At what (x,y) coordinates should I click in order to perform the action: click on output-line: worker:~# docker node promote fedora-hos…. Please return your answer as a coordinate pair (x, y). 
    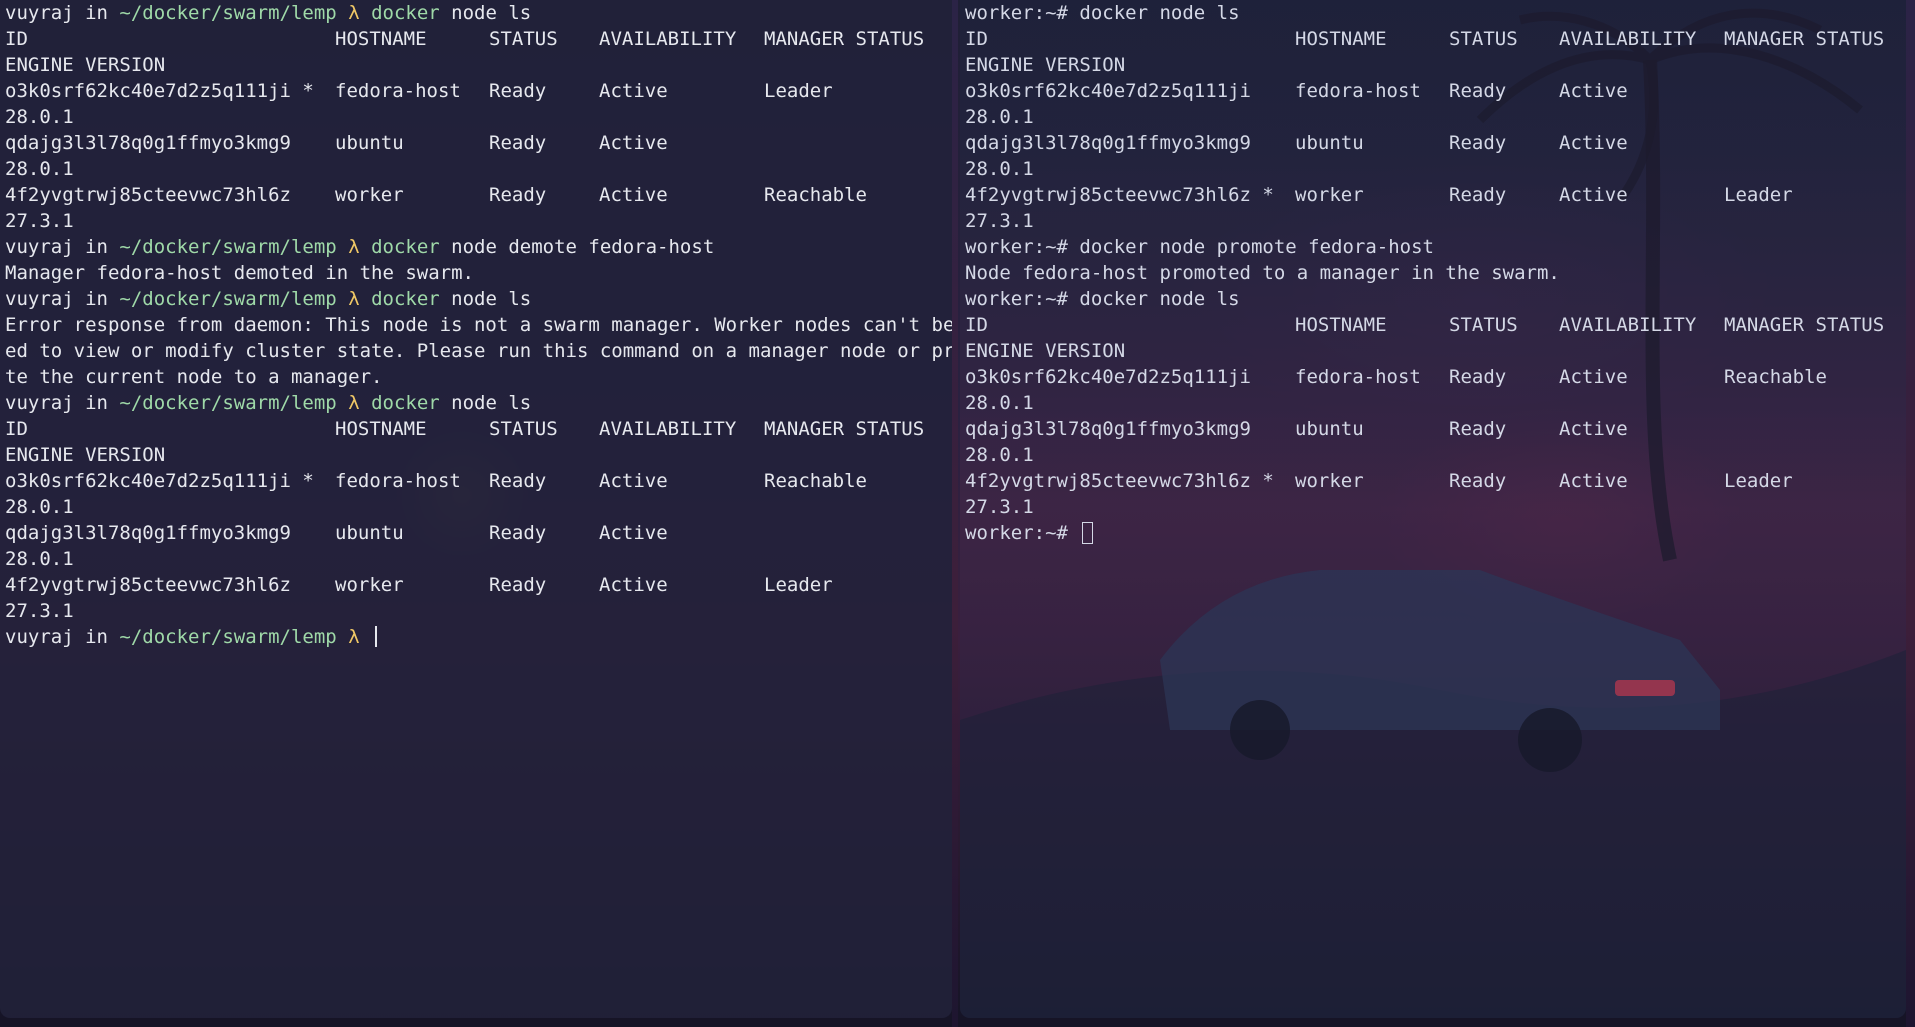
    Looking at the image, I should click on (1199, 247).